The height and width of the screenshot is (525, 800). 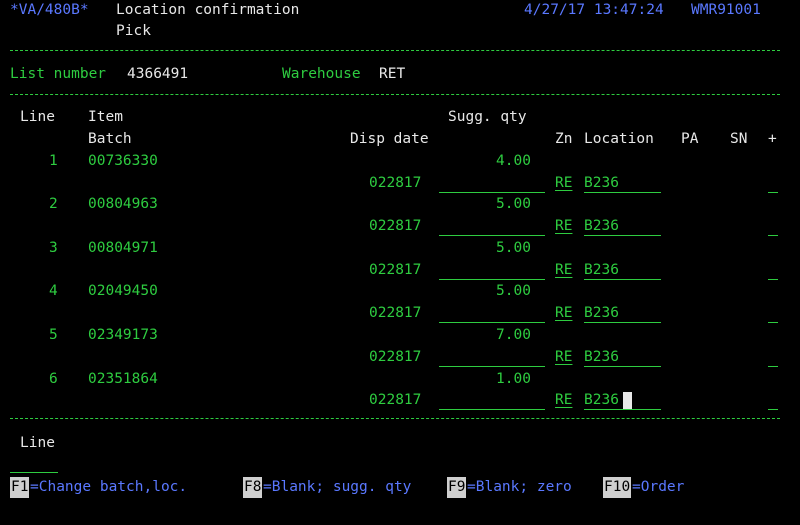 What do you see at coordinates (109, 487) in the screenshot?
I see `f1-label: =Change batch,loc.` at bounding box center [109, 487].